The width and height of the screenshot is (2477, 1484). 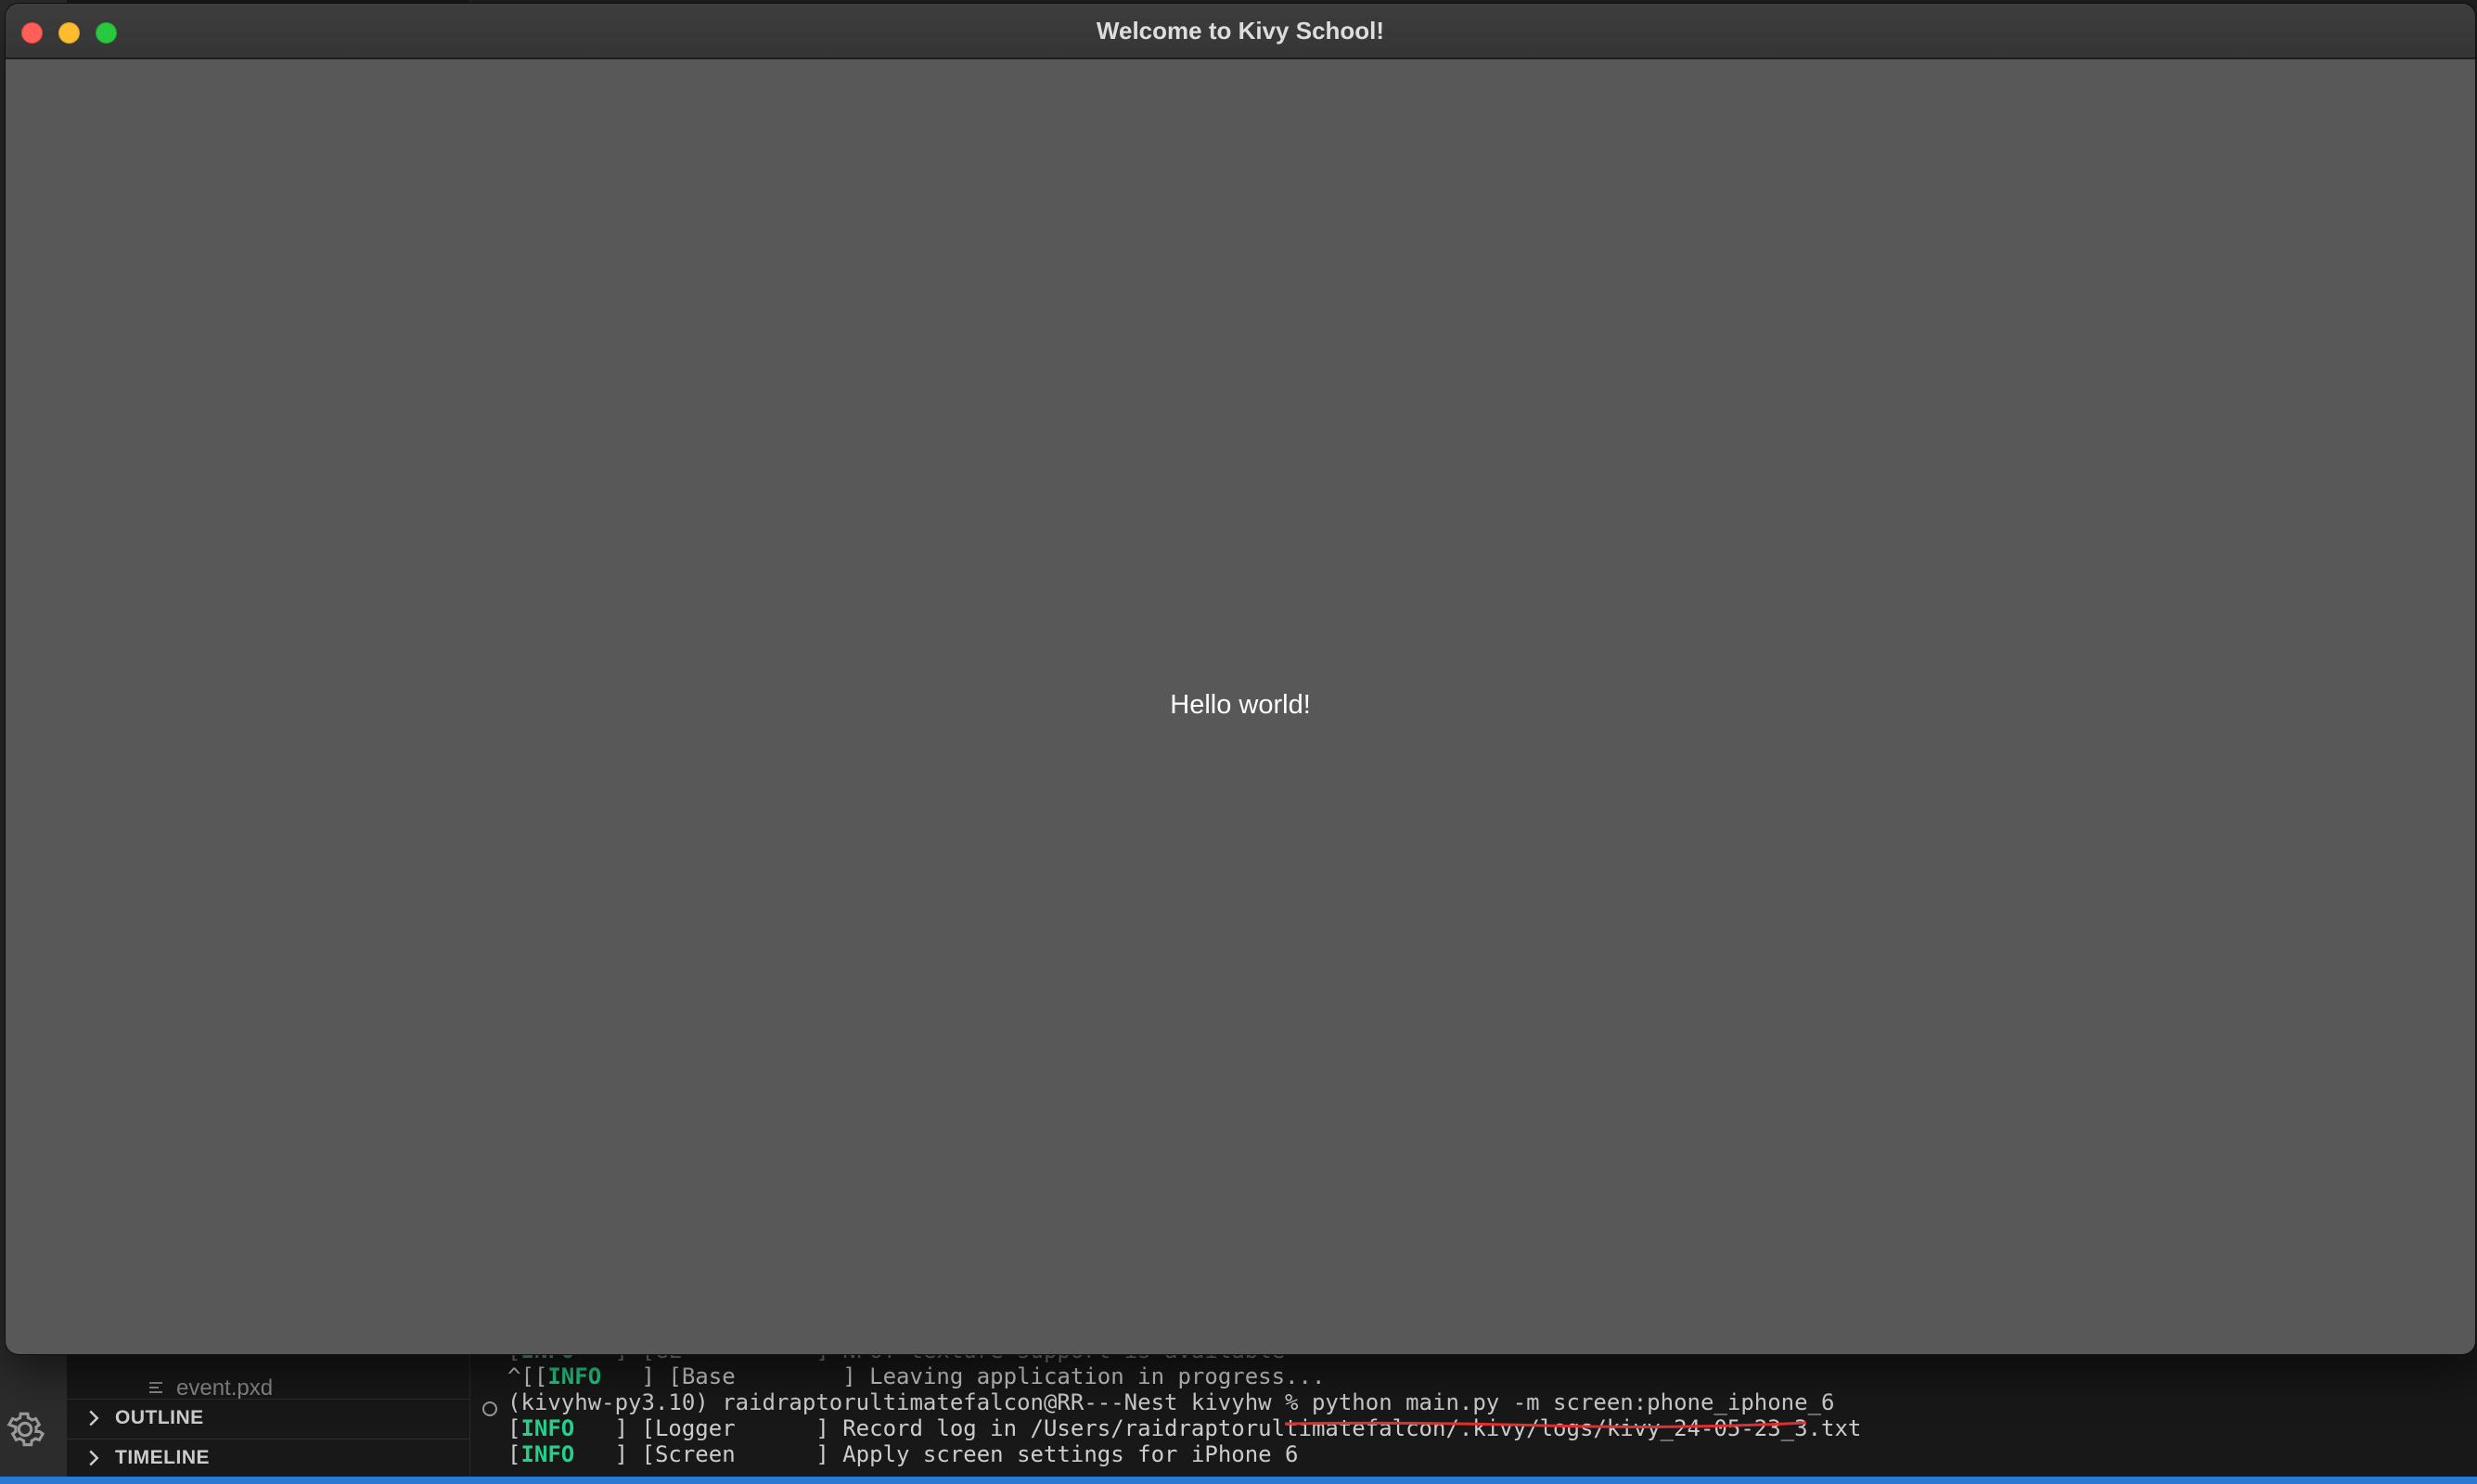 I want to click on window-title: Welcome to Kivy School!, so click(x=1240, y=31).